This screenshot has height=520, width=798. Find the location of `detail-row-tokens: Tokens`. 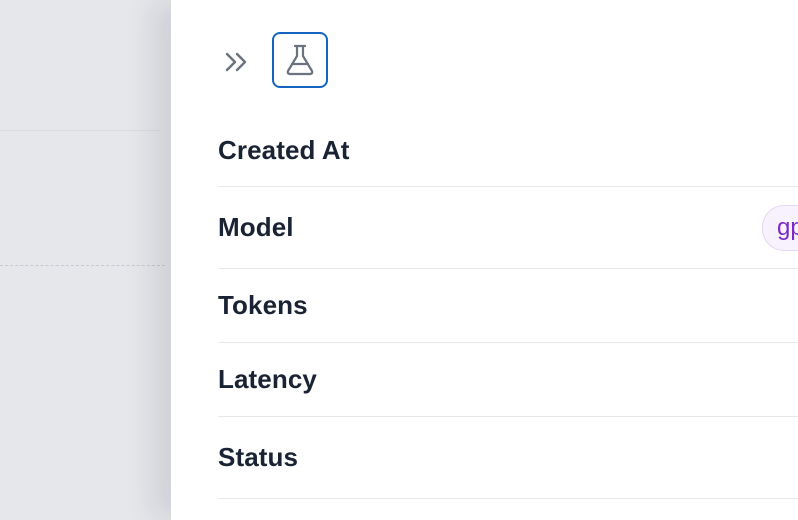

detail-row-tokens: Tokens is located at coordinates (508, 306).